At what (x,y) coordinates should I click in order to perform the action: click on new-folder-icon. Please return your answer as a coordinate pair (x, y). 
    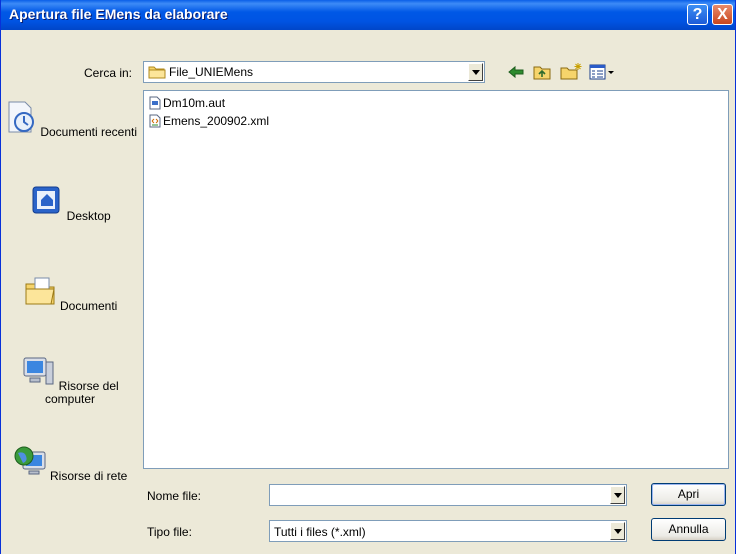
    Looking at the image, I should click on (571, 71).